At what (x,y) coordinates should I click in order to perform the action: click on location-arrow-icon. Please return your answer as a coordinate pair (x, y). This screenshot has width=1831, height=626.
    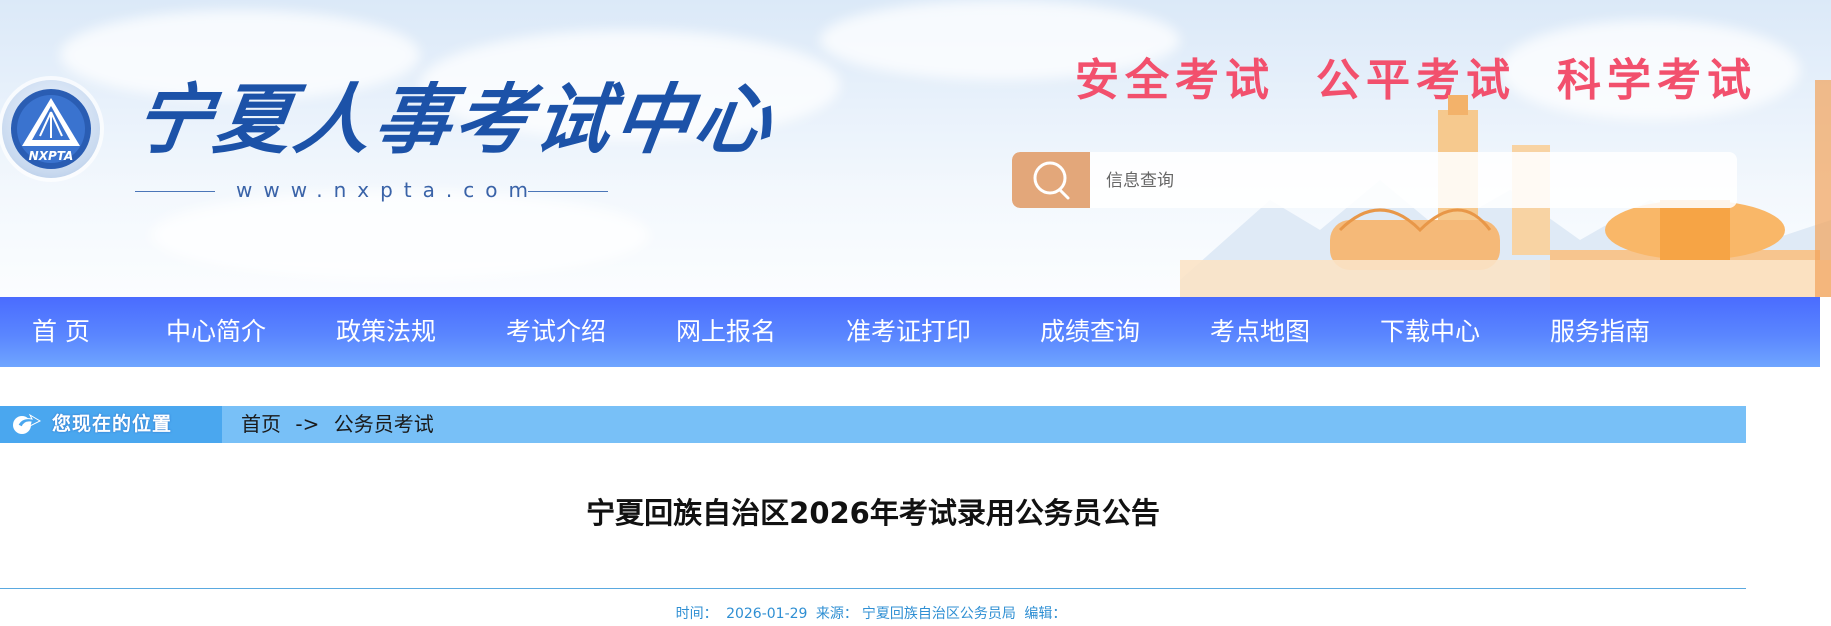
    Looking at the image, I should click on (27, 423).